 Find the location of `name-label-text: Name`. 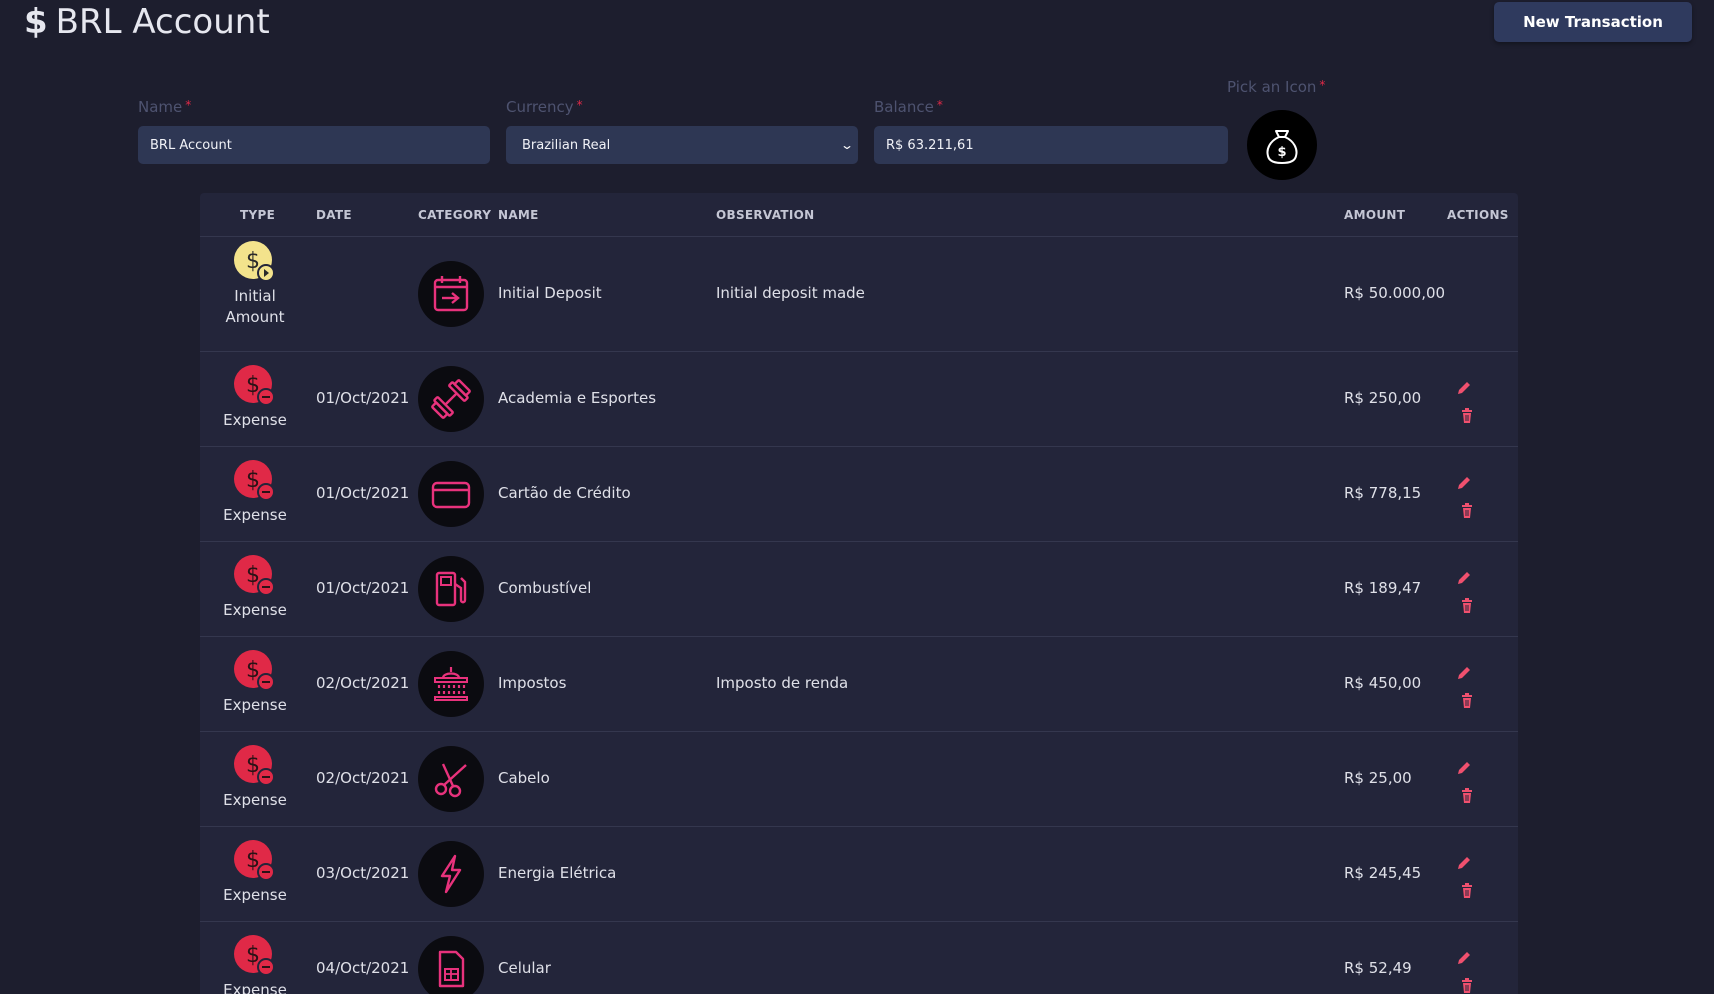

name-label-text: Name is located at coordinates (160, 107).